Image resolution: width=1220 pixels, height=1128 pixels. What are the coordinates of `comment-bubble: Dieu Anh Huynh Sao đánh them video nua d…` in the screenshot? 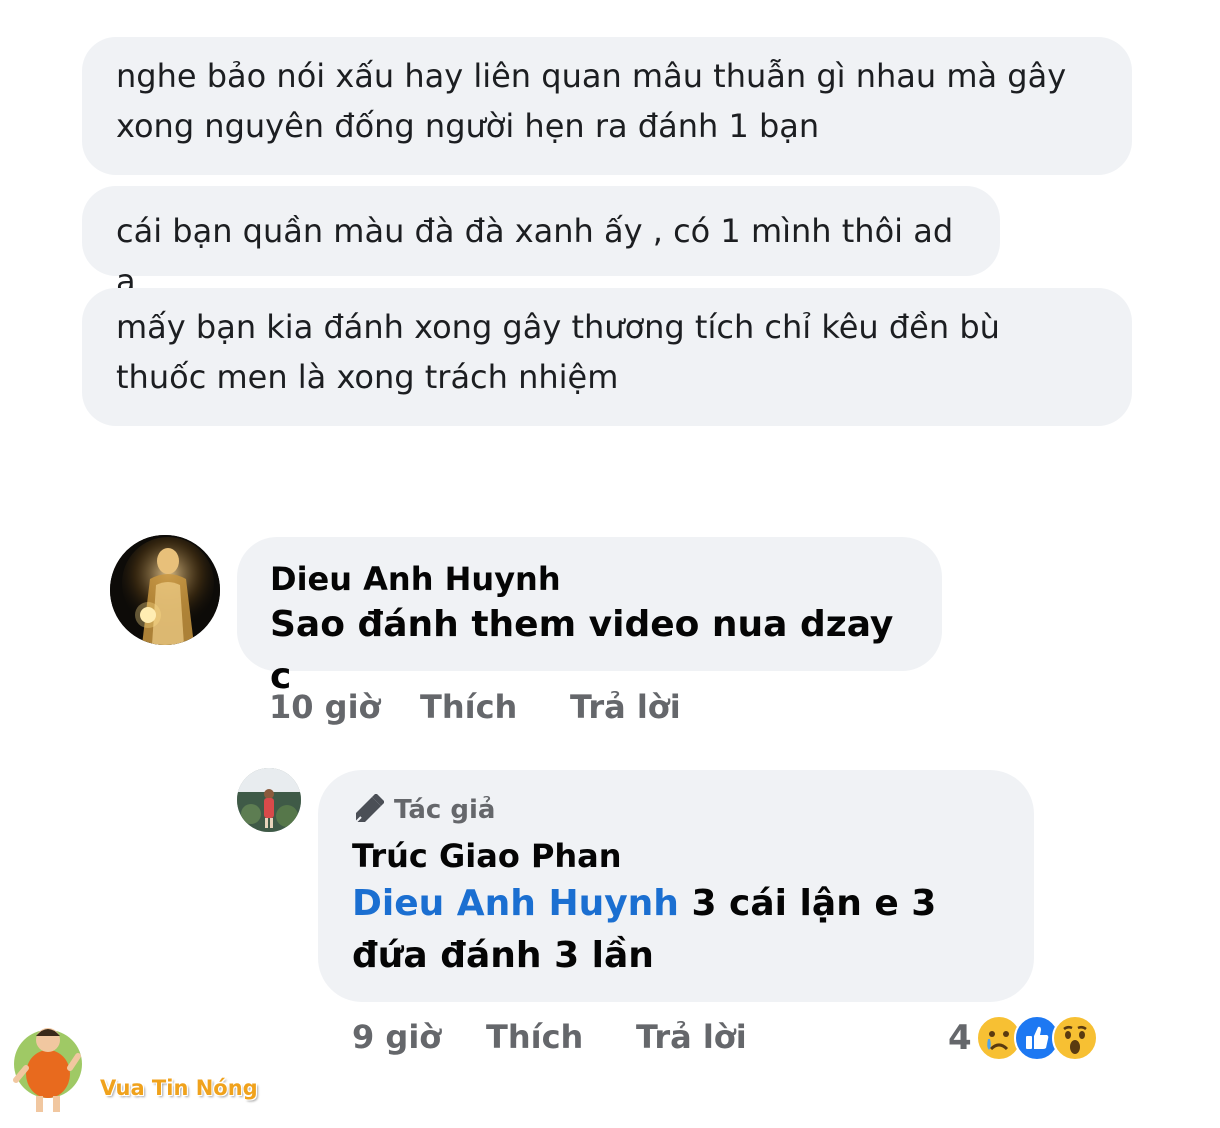 It's located at (589, 617).